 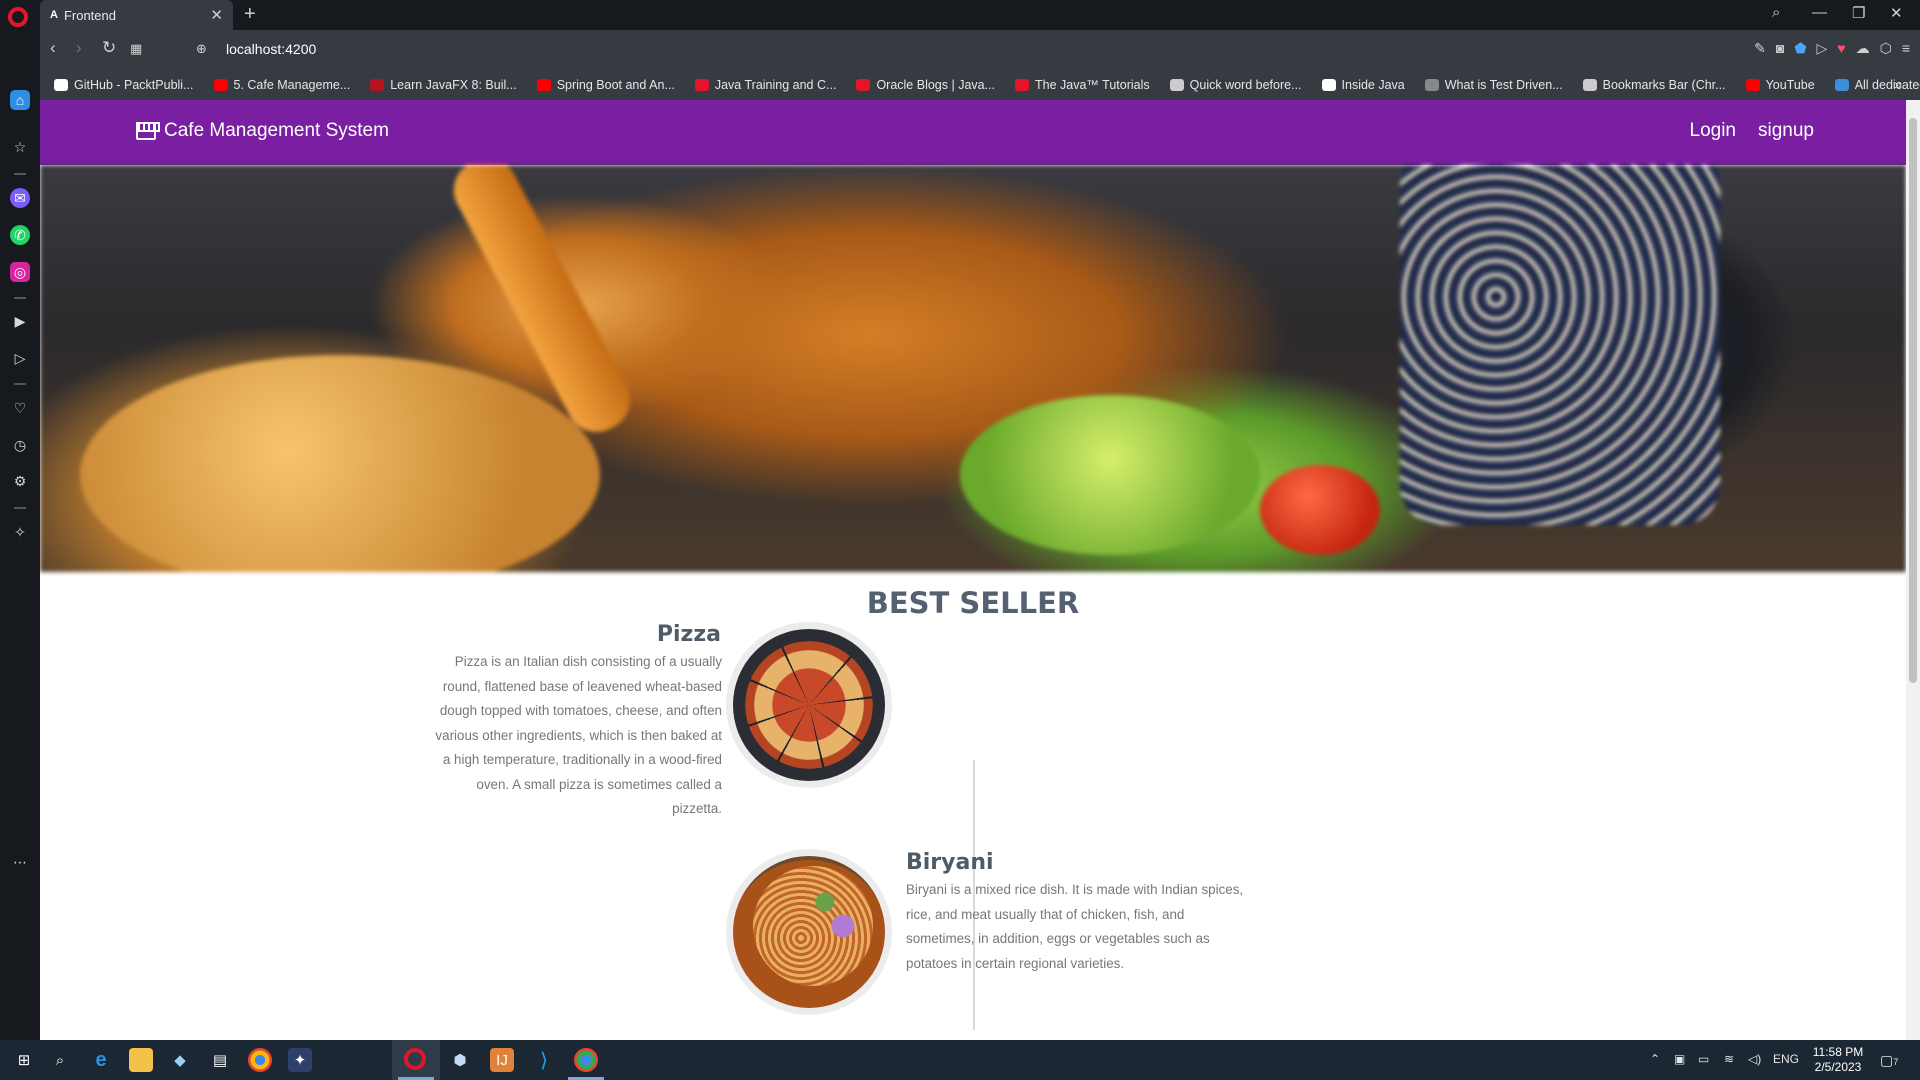 What do you see at coordinates (101, 1060) in the screenshot?
I see `edge-icon: e` at bounding box center [101, 1060].